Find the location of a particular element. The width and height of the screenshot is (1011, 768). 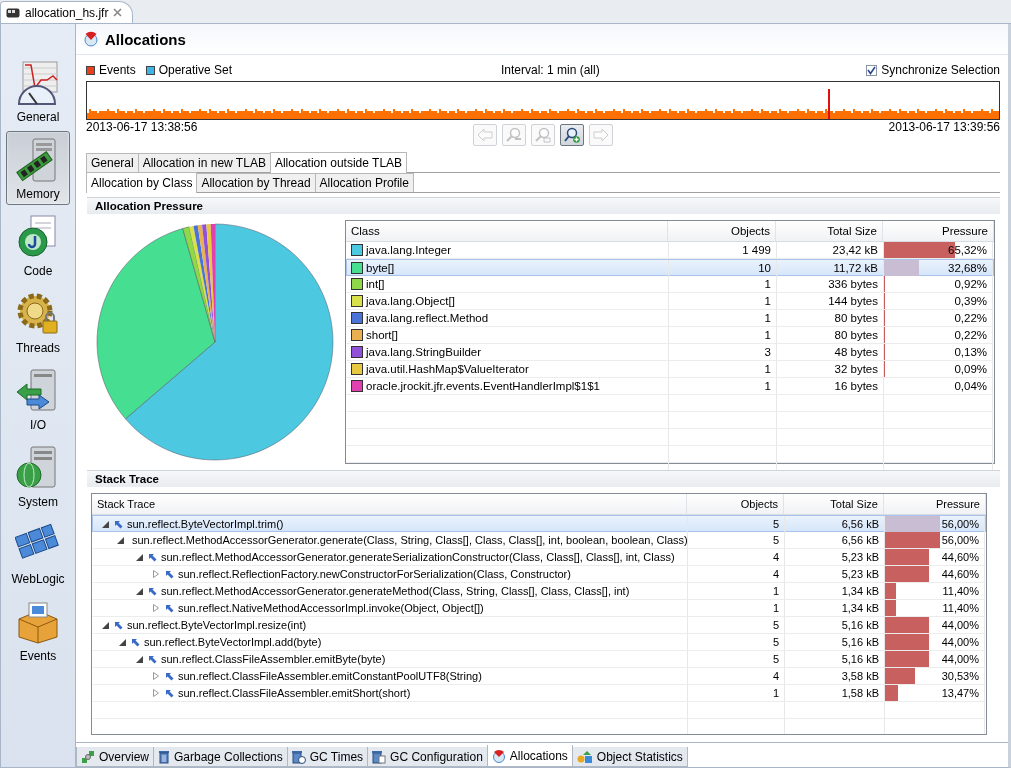

forward-arrow-icon is located at coordinates (601, 135).